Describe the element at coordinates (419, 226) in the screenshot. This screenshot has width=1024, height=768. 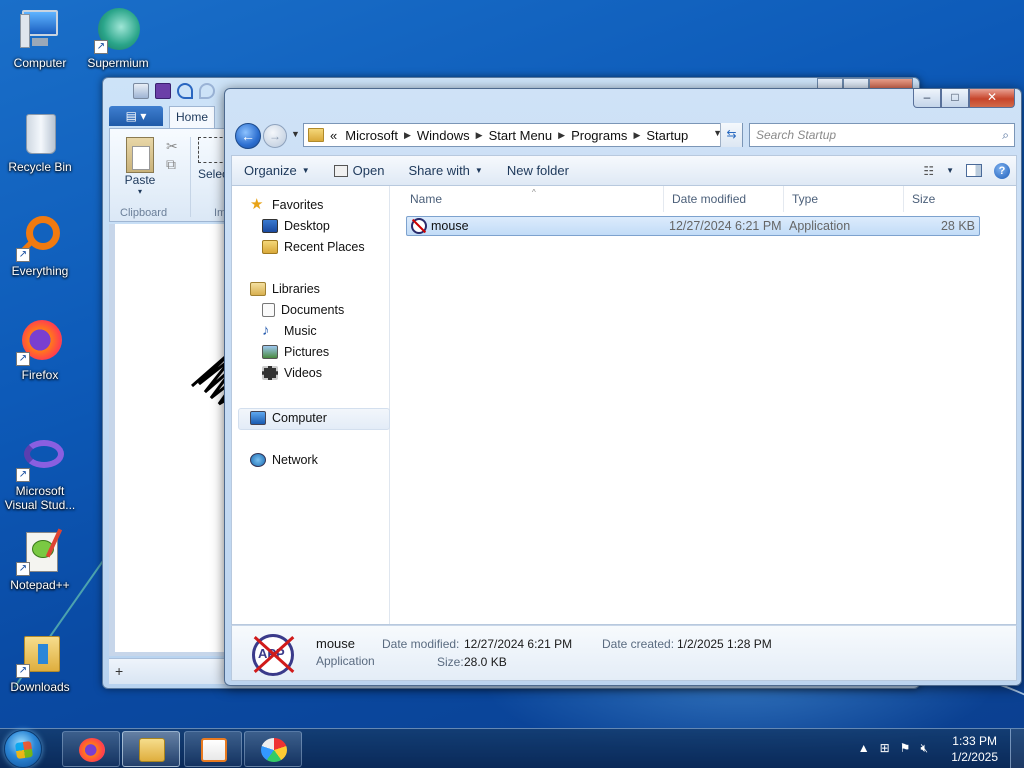
I see `application-icon` at that location.